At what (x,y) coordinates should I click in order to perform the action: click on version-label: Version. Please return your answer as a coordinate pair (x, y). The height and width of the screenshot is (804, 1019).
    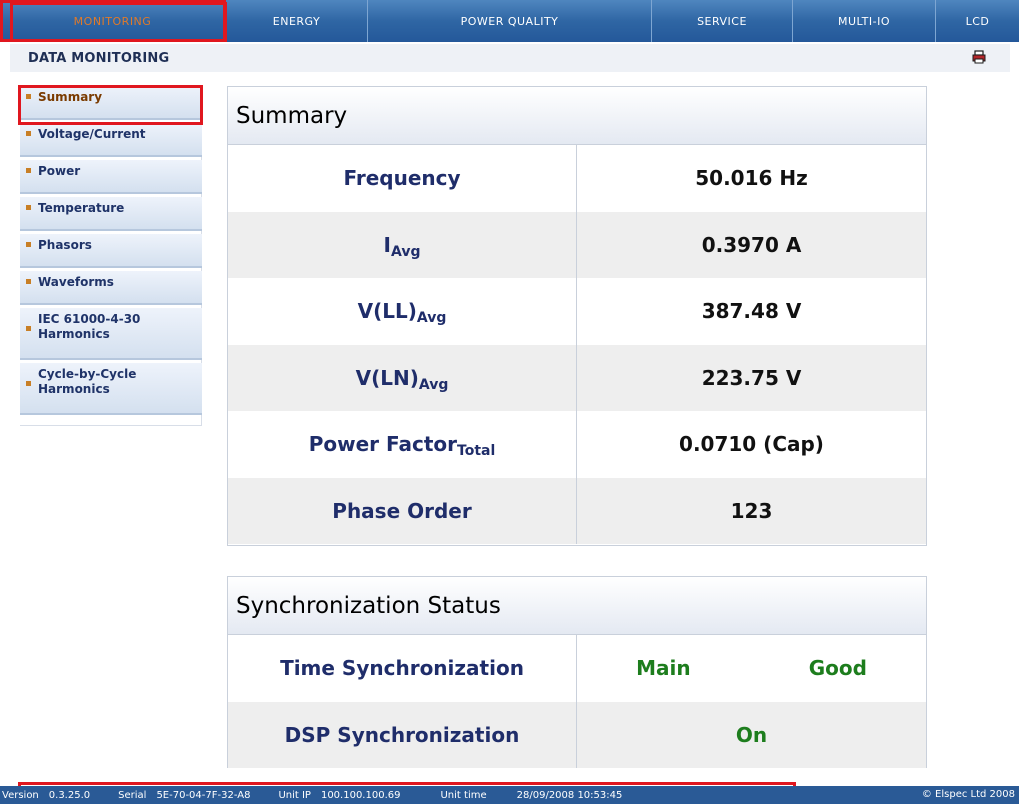
    Looking at the image, I should click on (20, 795).